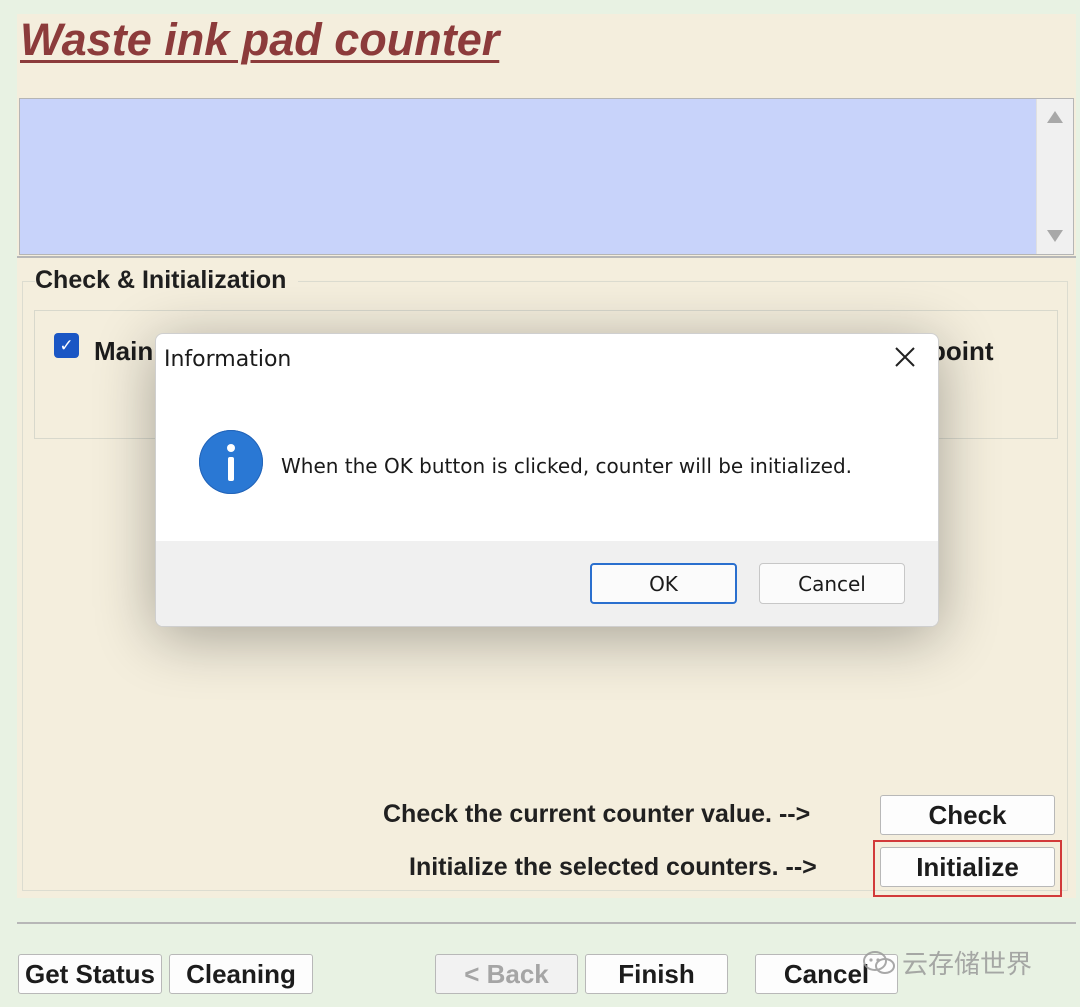  What do you see at coordinates (1055, 117) in the screenshot?
I see `scroll-up-arrow-icon` at bounding box center [1055, 117].